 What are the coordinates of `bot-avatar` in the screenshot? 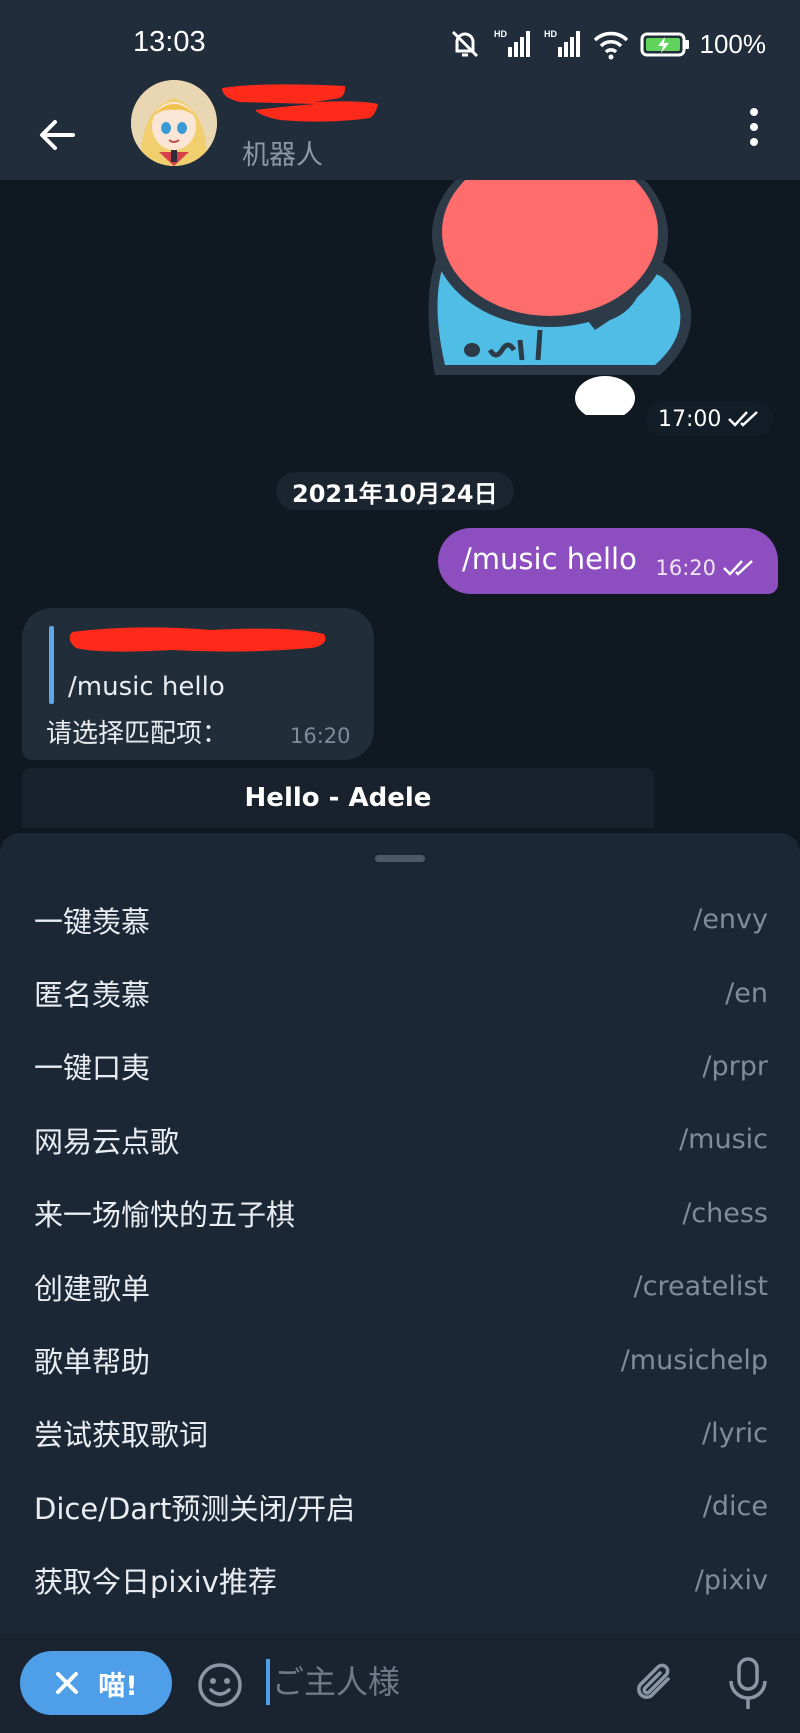 It's located at (174, 123).